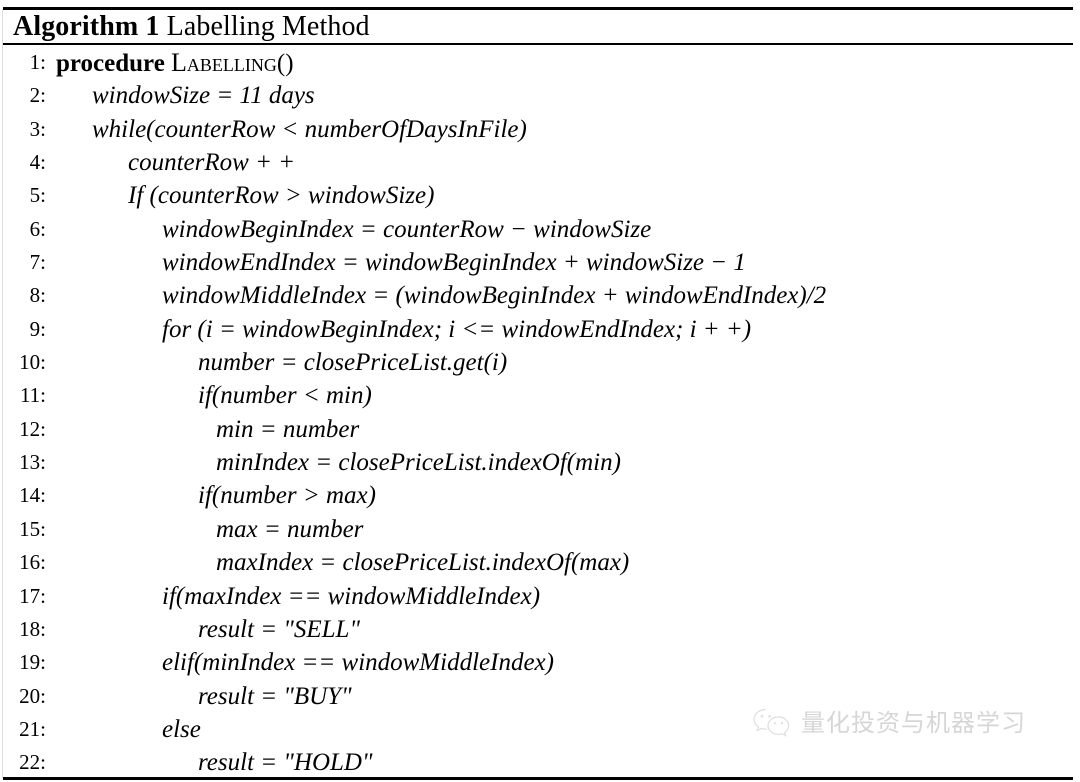 This screenshot has height=782, width=1080. Describe the element at coordinates (37, 162) in the screenshot. I see `line-number: 4:` at that location.